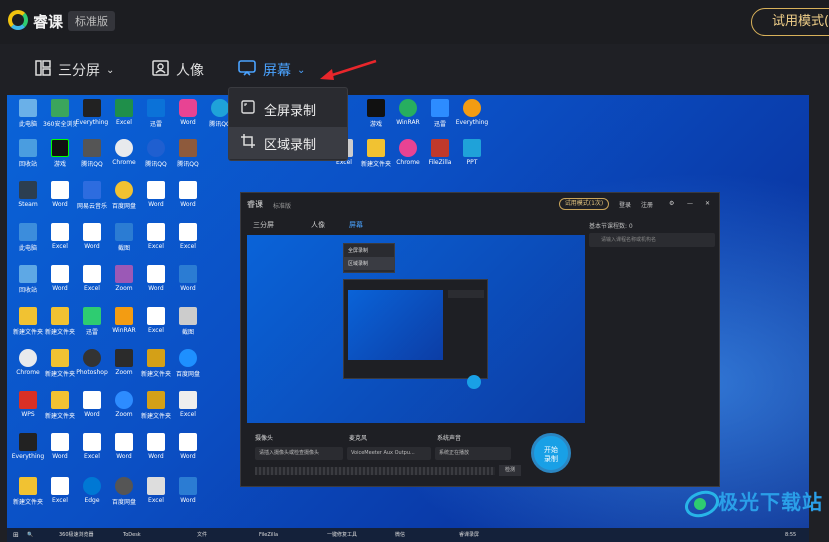 The height and width of the screenshot is (542, 829). What do you see at coordinates (369, 250) in the screenshot?
I see `nested-dd-full: 全屏录制` at bounding box center [369, 250].